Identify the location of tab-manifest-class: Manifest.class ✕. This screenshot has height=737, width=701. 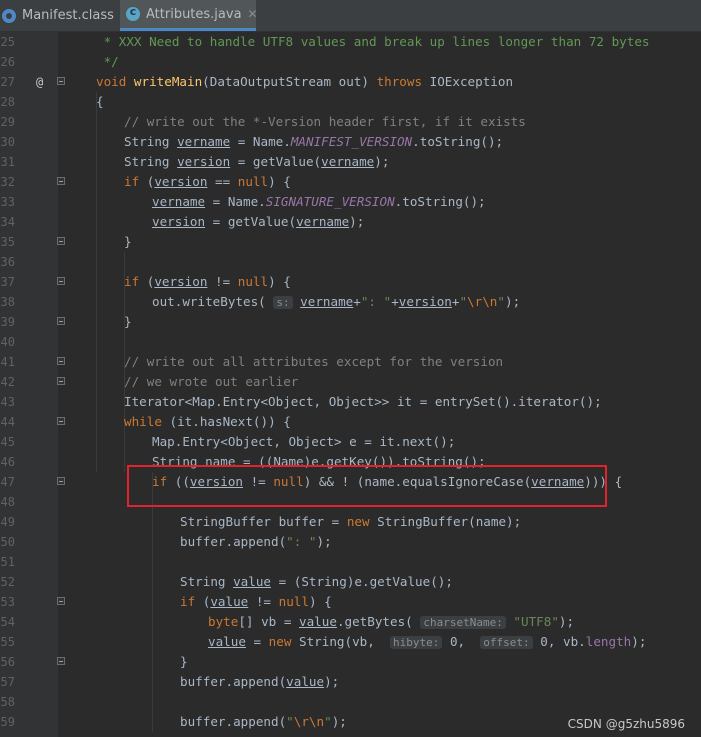
(65, 15).